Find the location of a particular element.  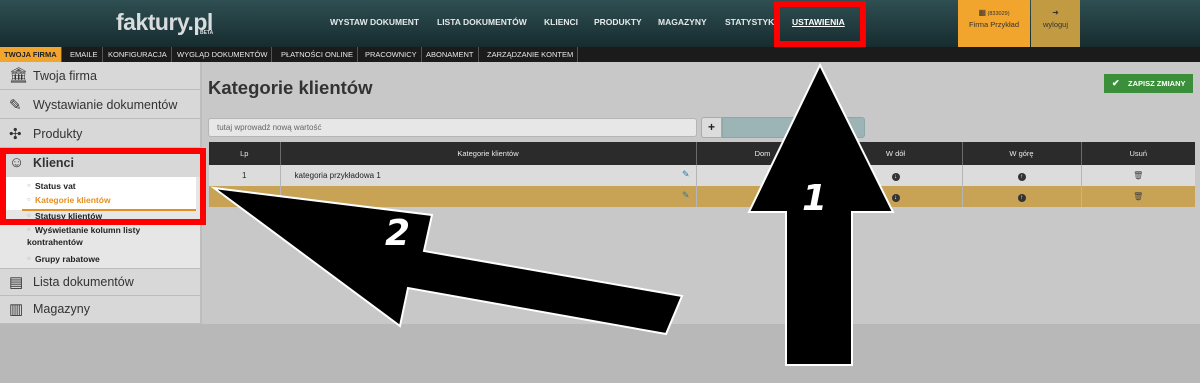

puzzle-icon: ✣ is located at coordinates (15, 134).